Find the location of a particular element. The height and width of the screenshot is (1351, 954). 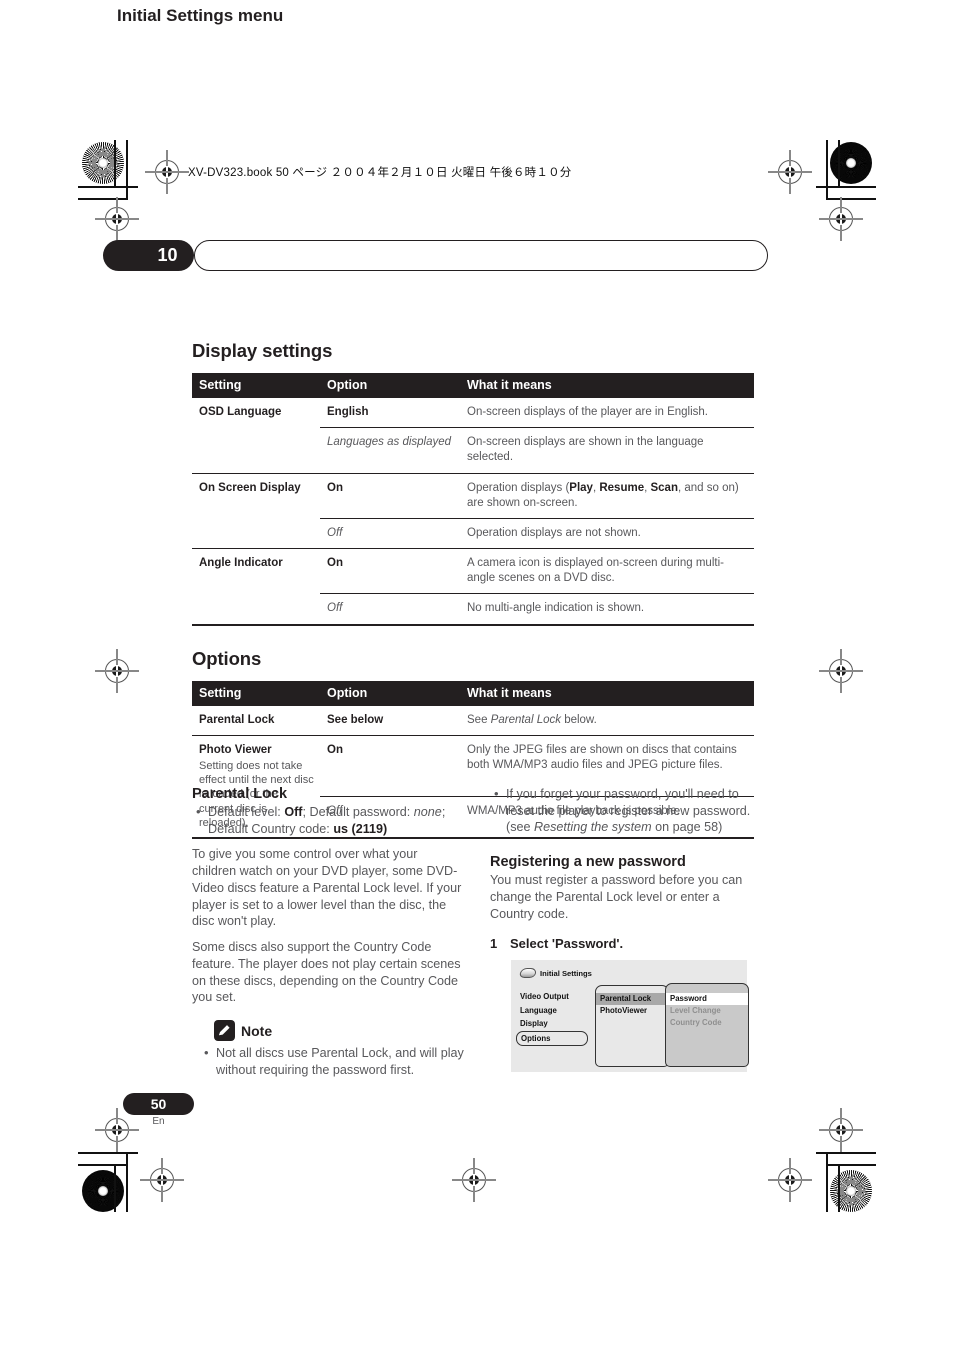

step-text: Select 'Password'. is located at coordinates (567, 944).